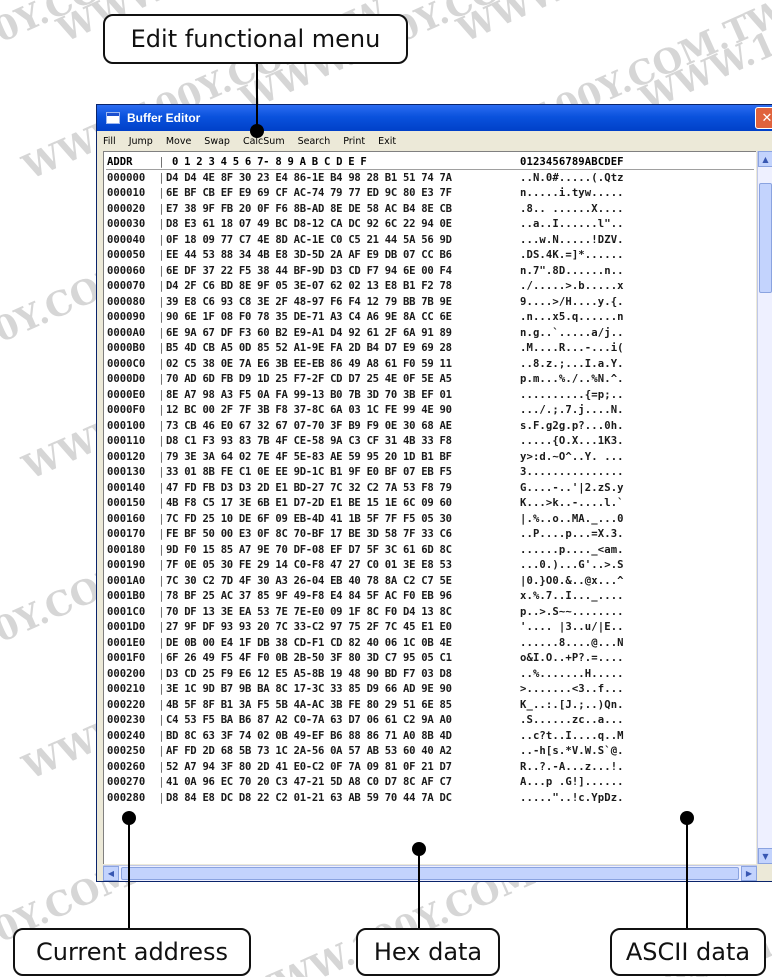  What do you see at coordinates (131, 689) in the screenshot?
I see `row-address: 000210` at bounding box center [131, 689].